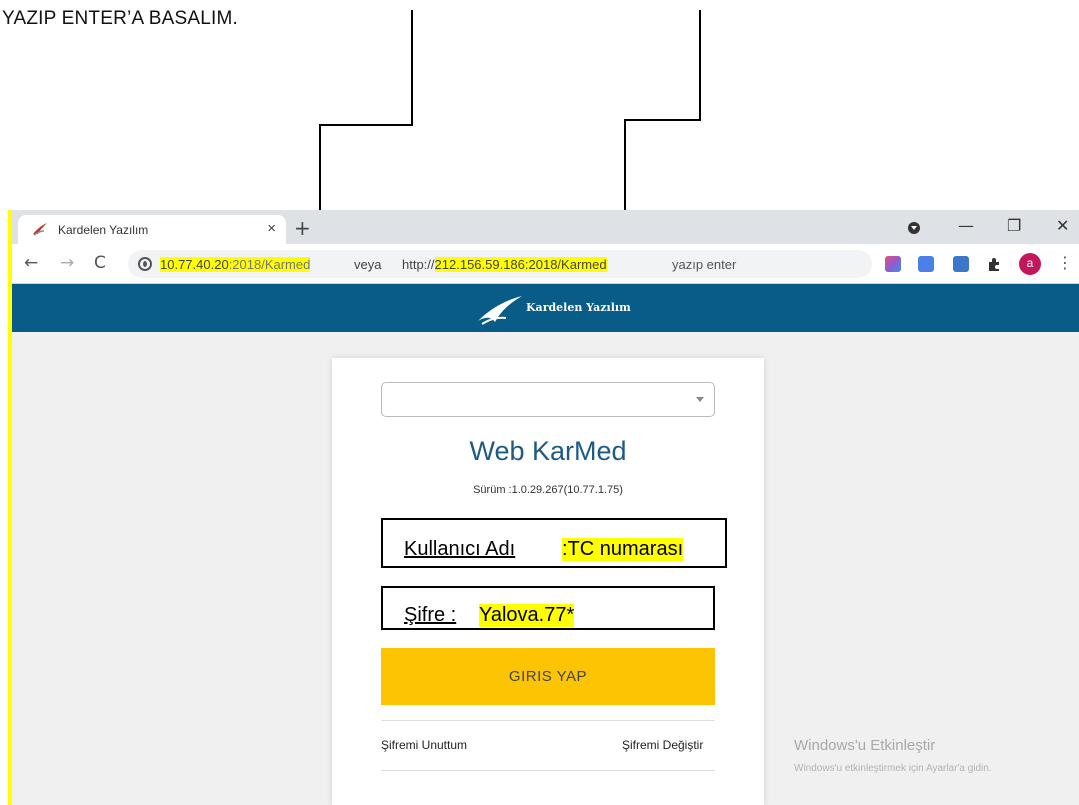  What do you see at coordinates (100, 263) in the screenshot?
I see `reload-button: C` at bounding box center [100, 263].